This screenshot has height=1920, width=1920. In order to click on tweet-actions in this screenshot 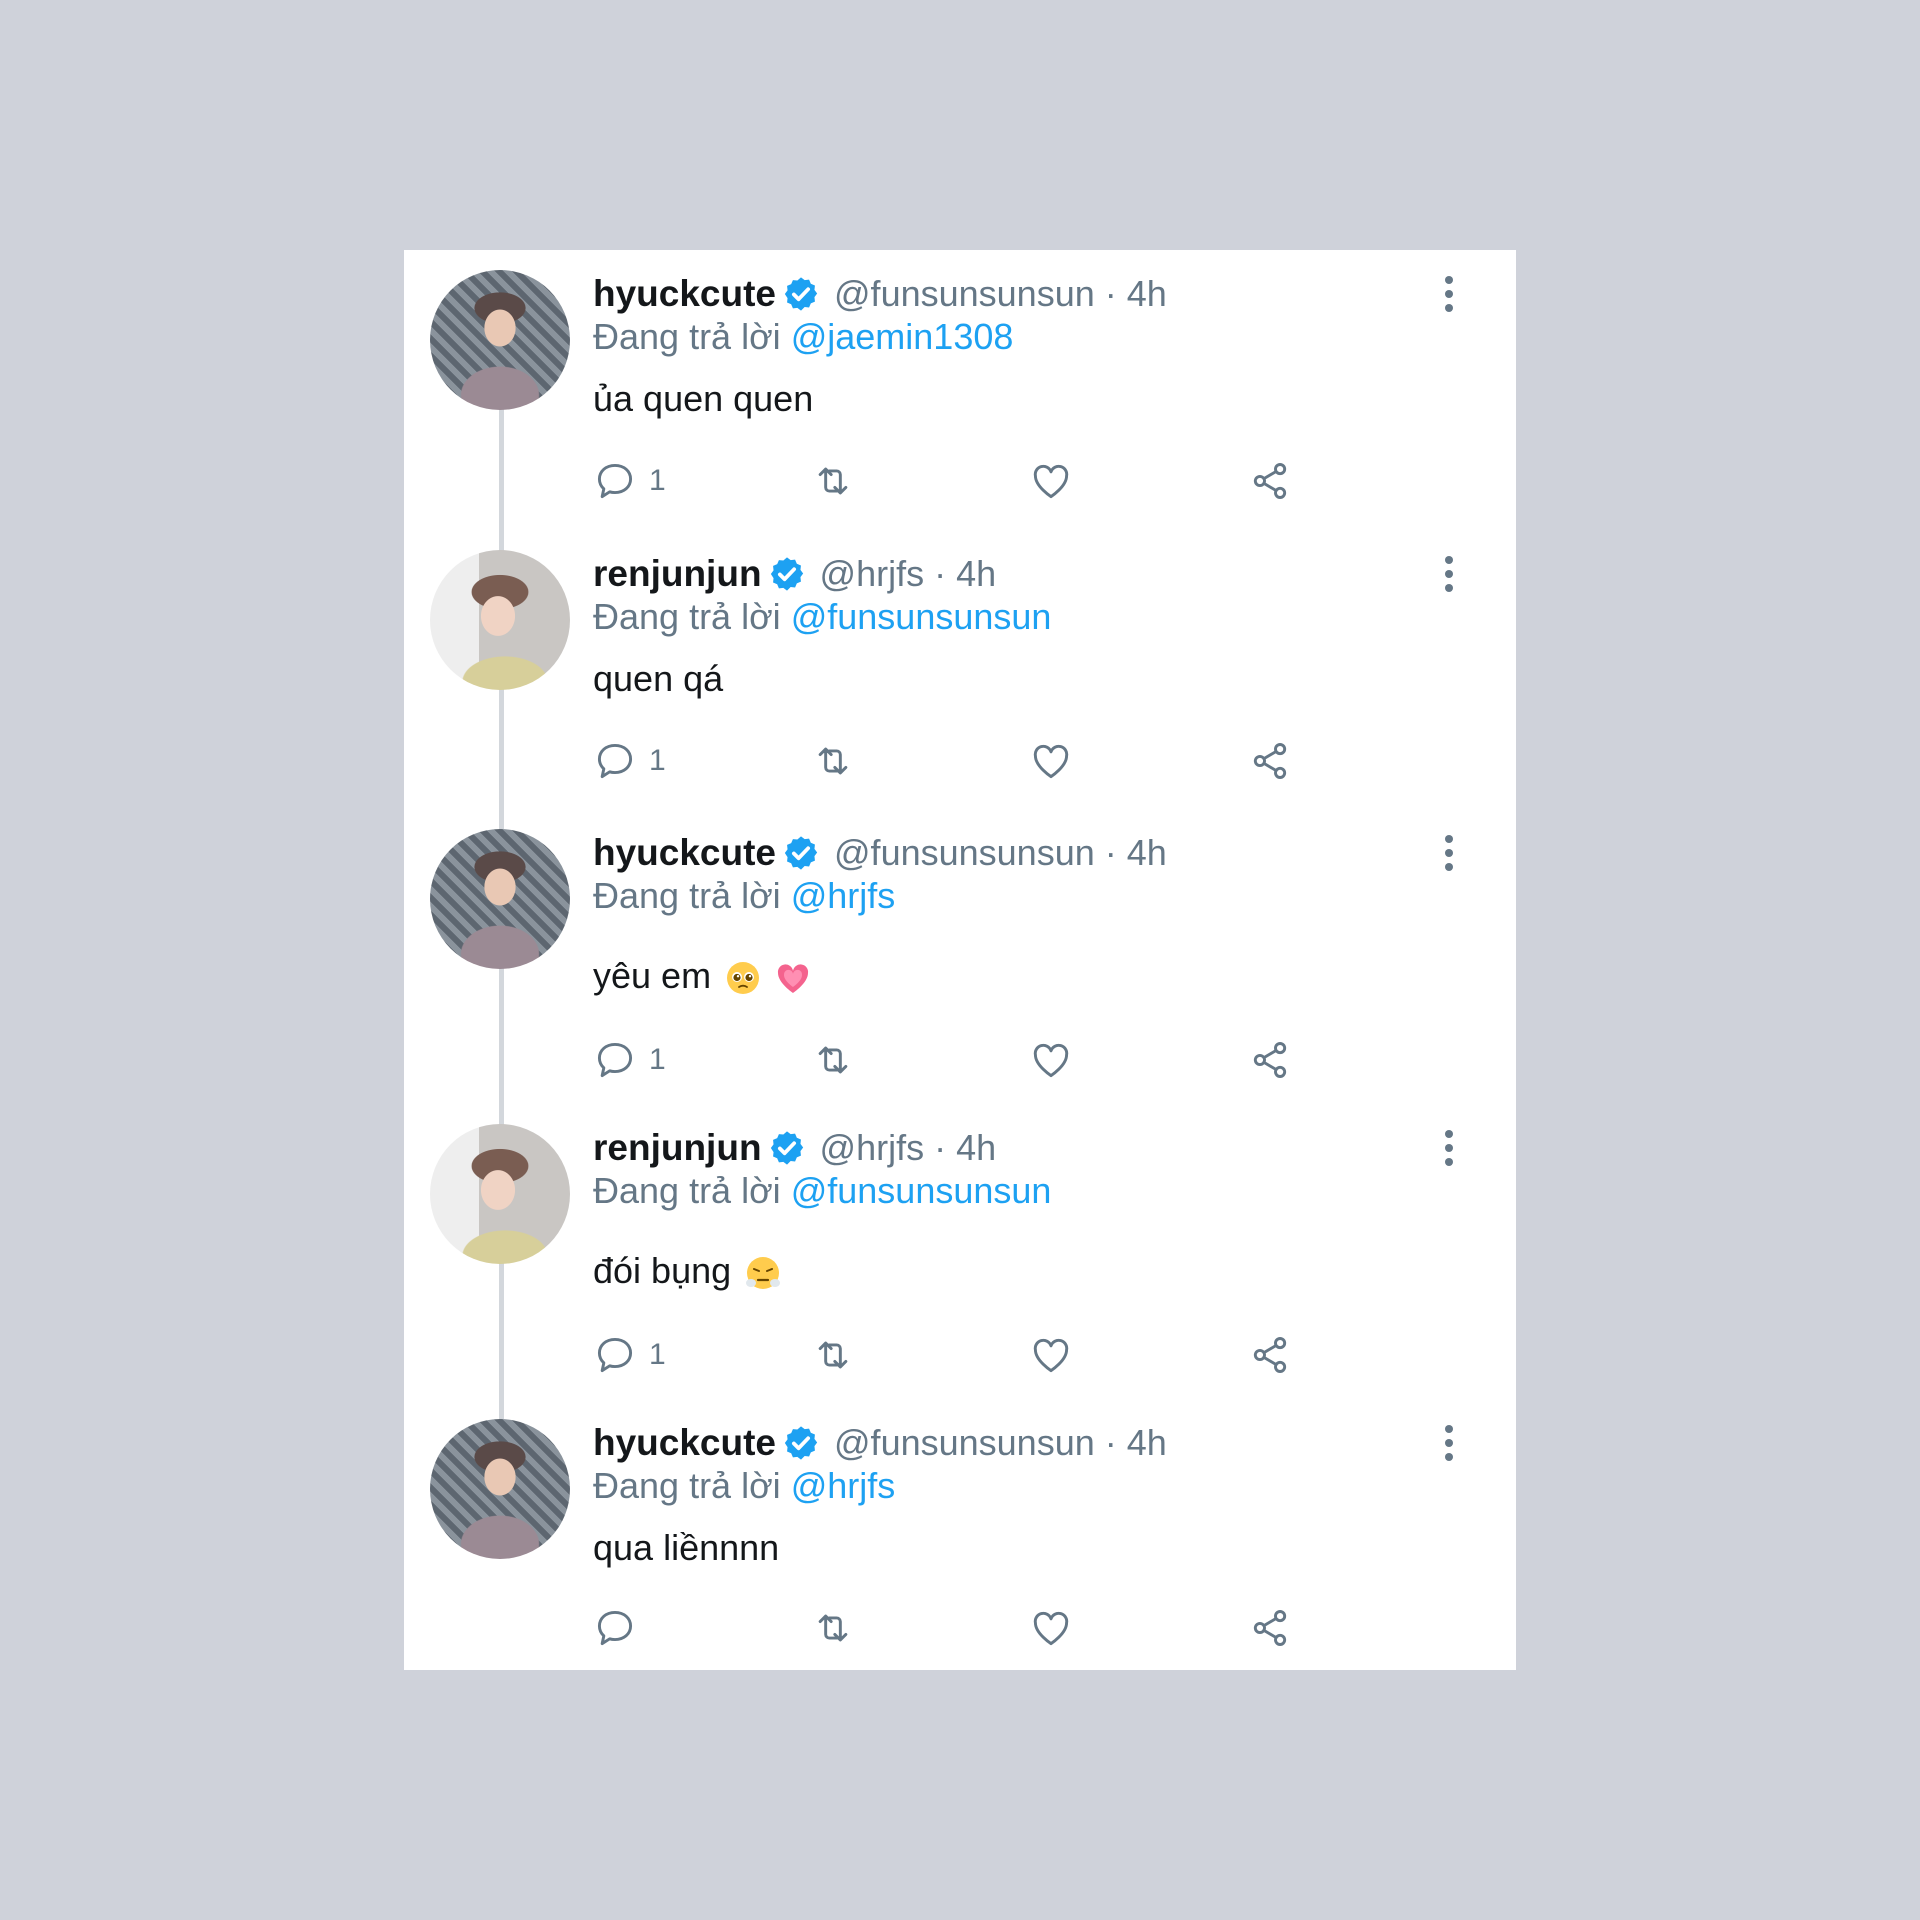, I will do `click(993, 1628)`.